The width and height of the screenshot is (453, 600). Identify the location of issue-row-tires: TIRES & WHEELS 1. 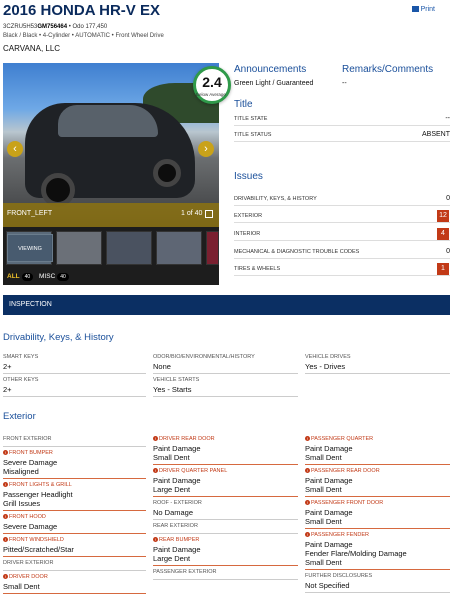
(342, 269).